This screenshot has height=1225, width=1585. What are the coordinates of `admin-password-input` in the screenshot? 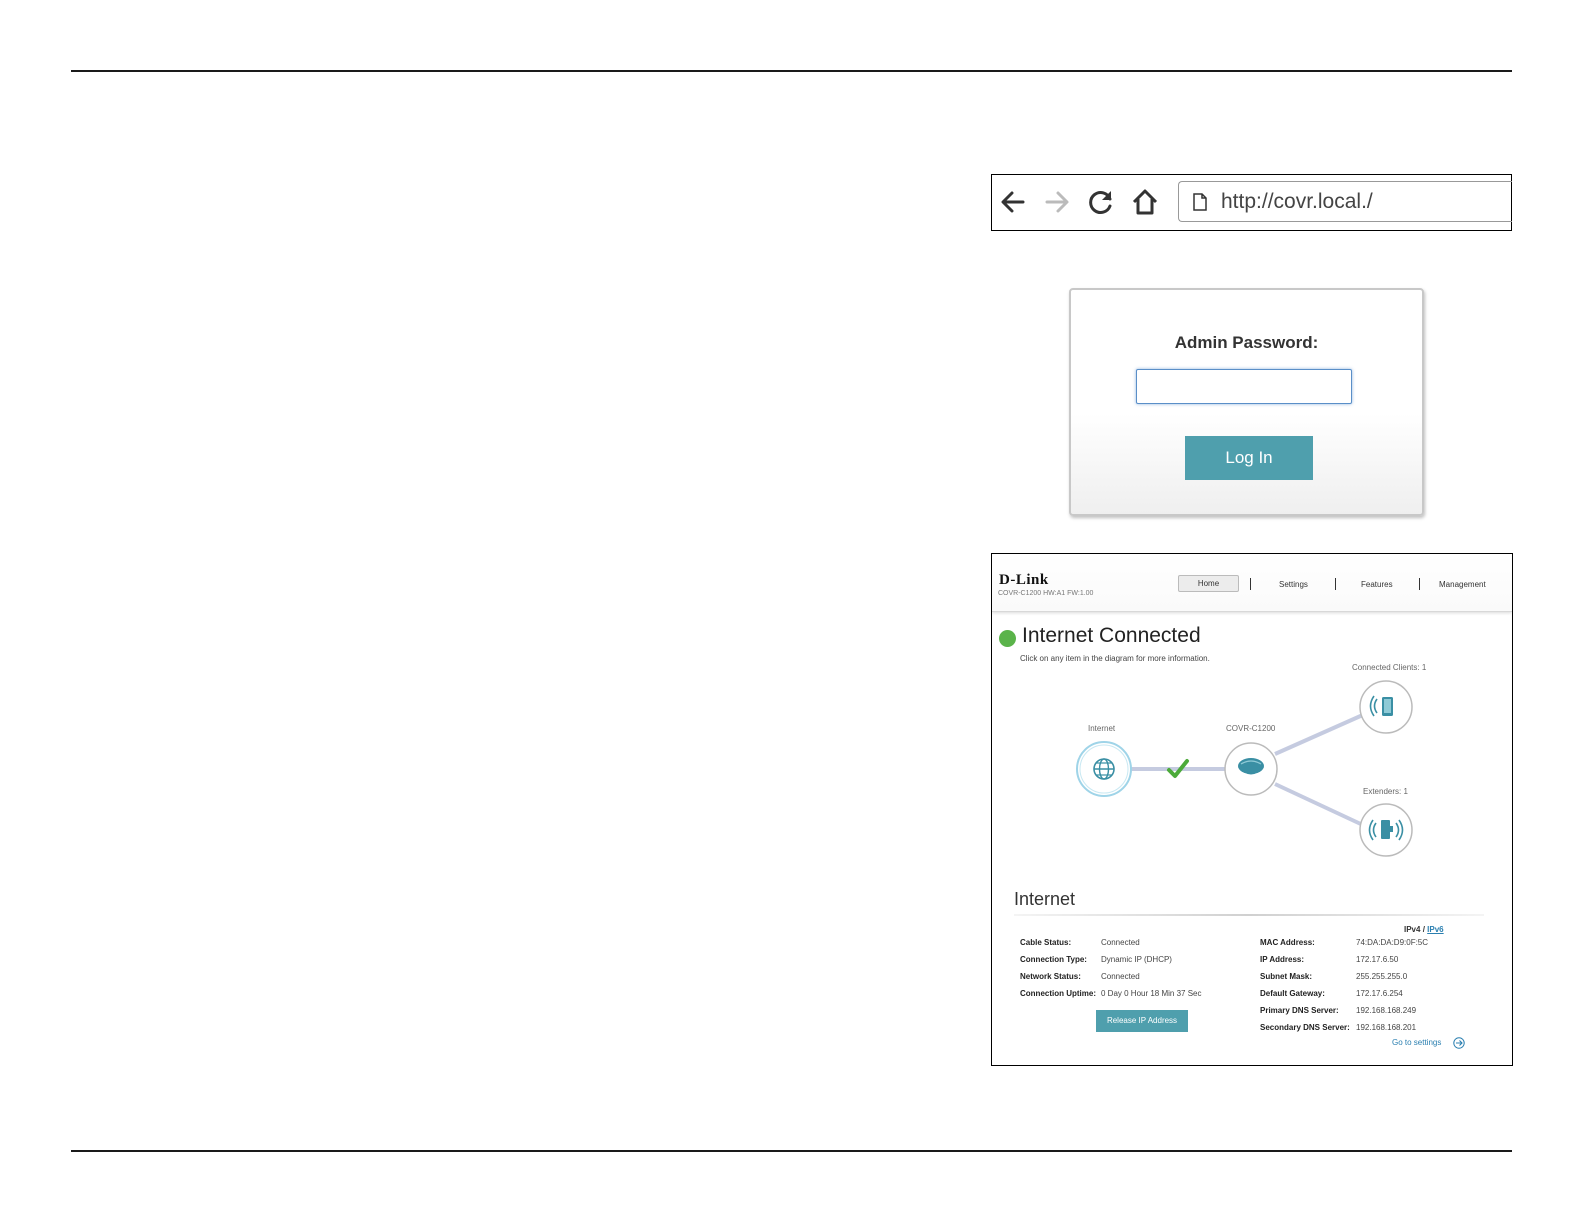 It's located at (1244, 386).